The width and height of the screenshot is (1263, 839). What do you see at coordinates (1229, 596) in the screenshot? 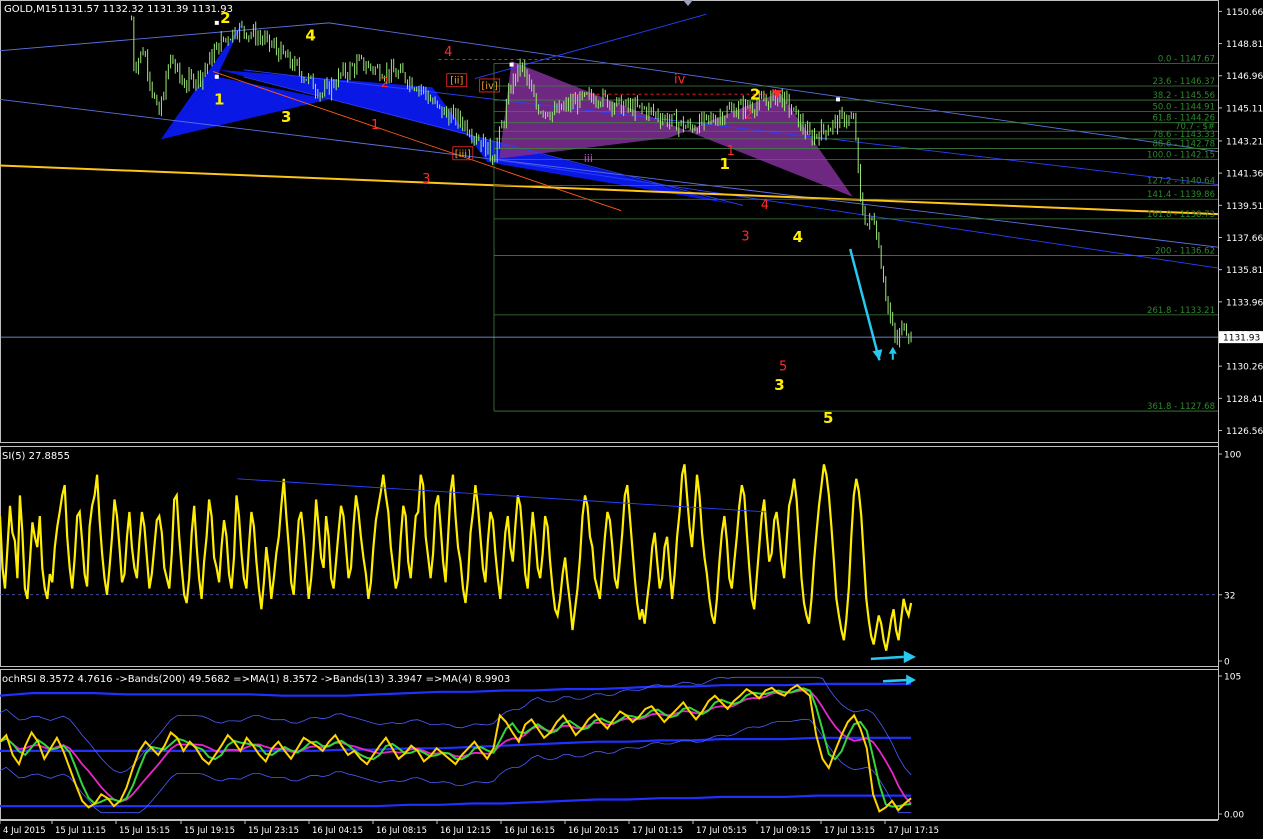
I see `rsi-tick-label: 32` at bounding box center [1229, 596].